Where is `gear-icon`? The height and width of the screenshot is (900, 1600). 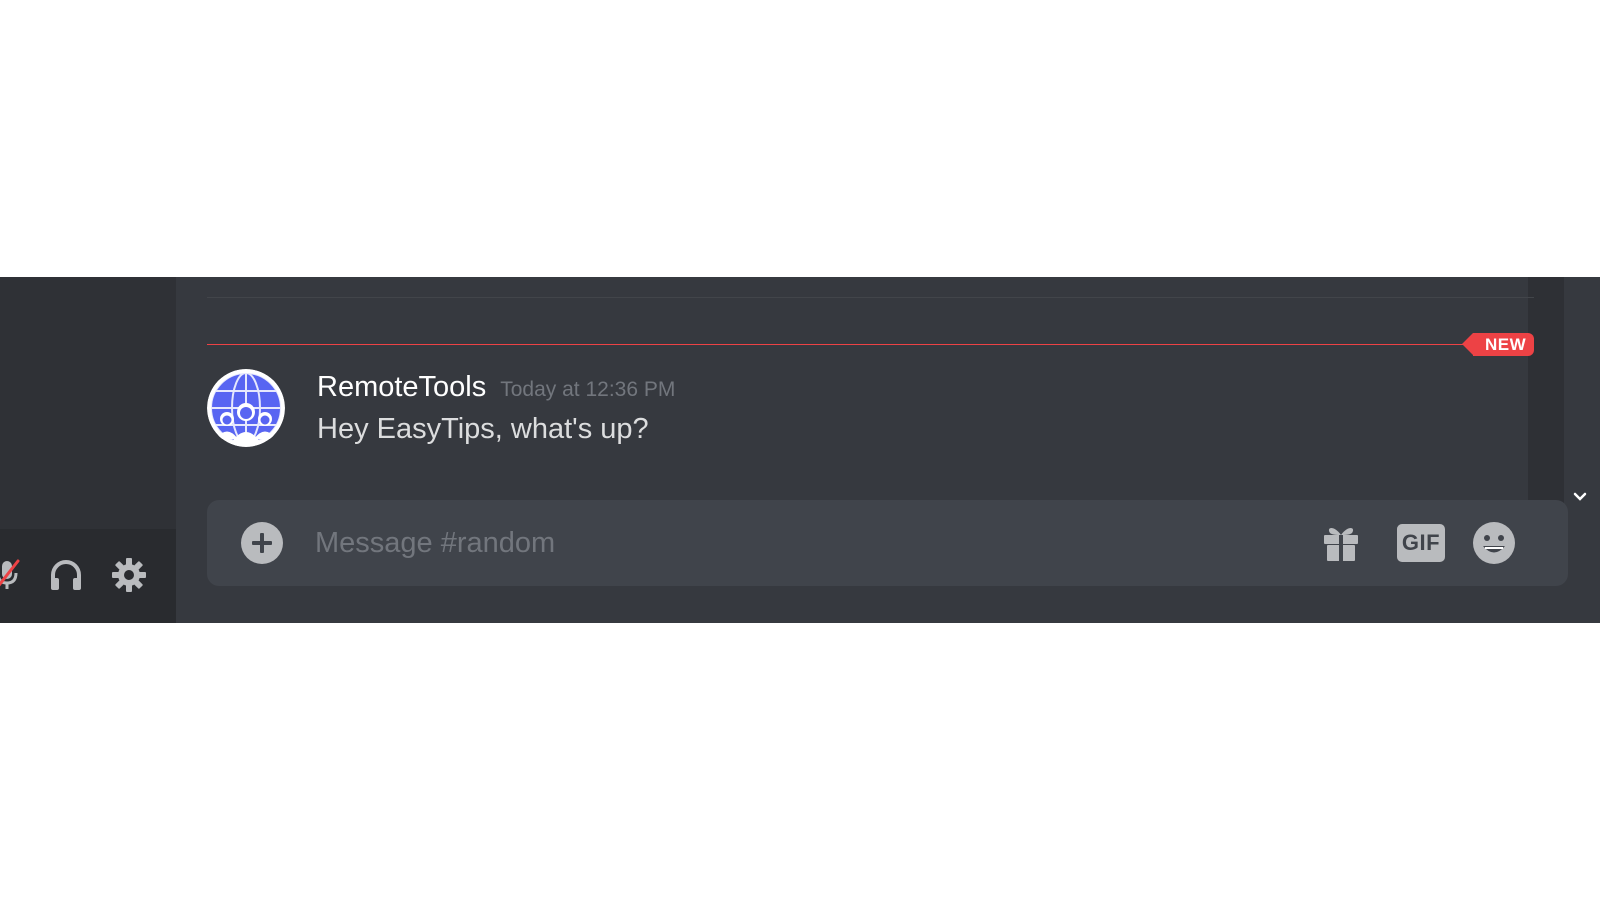
gear-icon is located at coordinates (129, 575).